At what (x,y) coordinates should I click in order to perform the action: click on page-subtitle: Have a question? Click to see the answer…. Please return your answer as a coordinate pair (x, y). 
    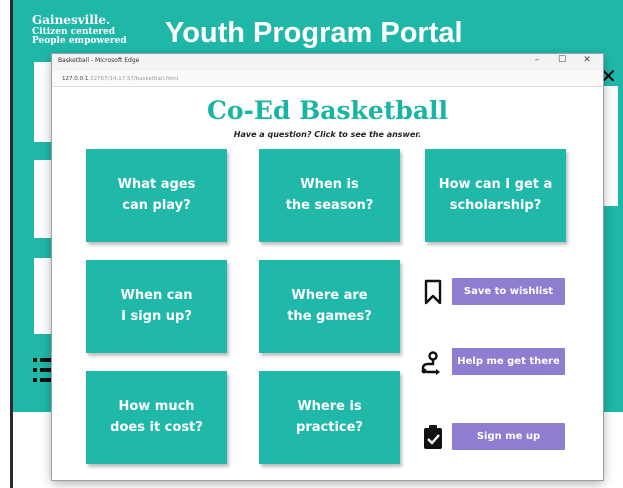
    Looking at the image, I should click on (327, 134).